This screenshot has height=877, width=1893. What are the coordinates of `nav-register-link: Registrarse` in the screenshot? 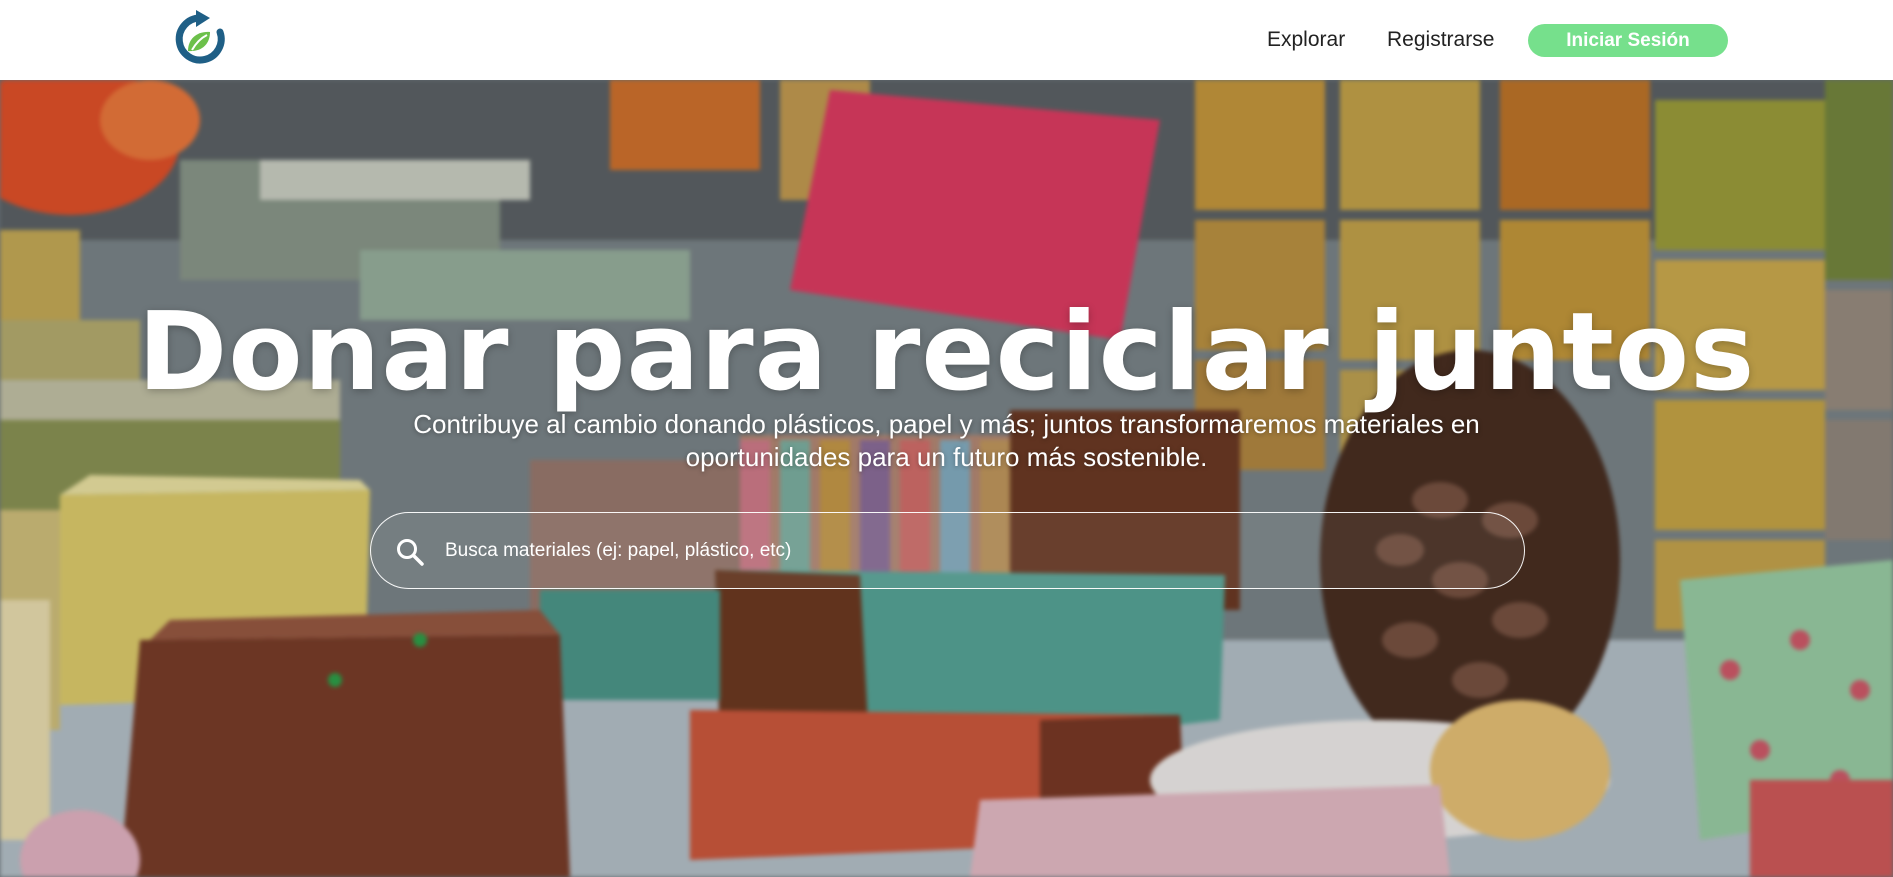 It's located at (1440, 40).